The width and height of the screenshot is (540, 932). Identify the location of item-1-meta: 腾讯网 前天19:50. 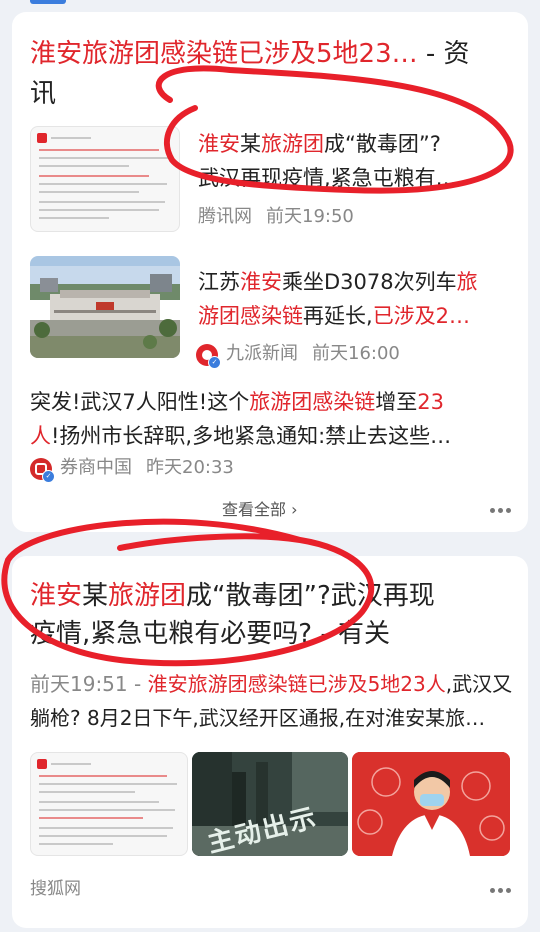
(283, 217).